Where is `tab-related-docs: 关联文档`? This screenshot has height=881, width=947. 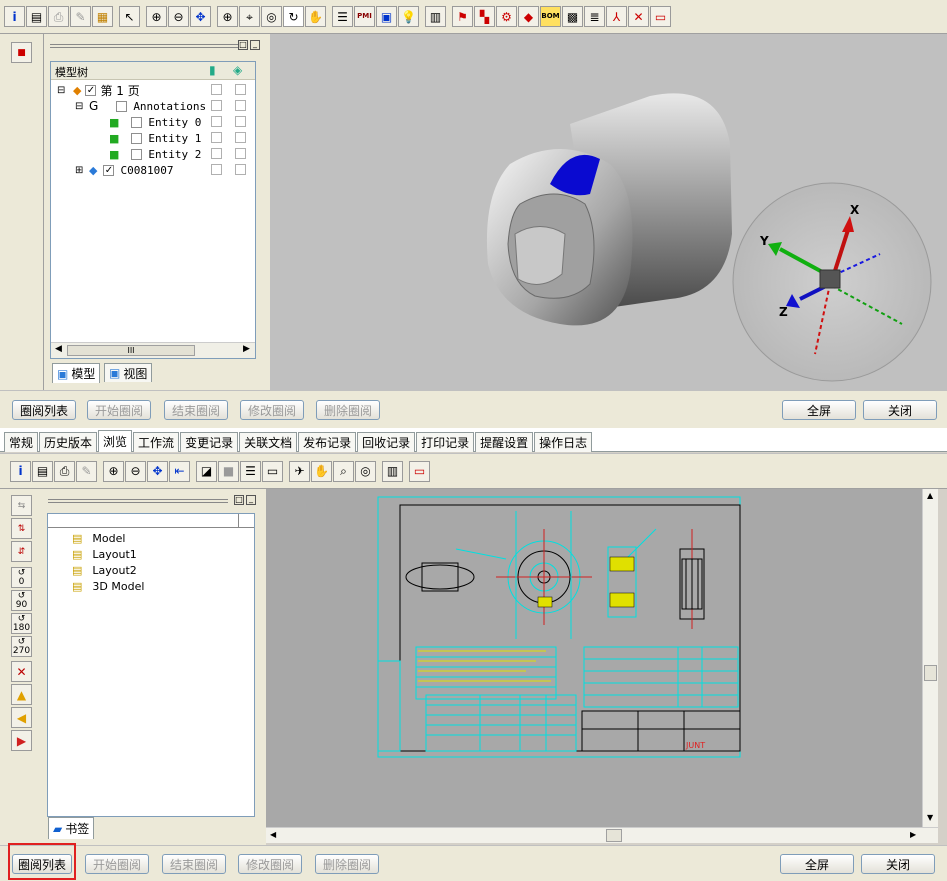
tab-related-docs: 关联文档 is located at coordinates (268, 442).